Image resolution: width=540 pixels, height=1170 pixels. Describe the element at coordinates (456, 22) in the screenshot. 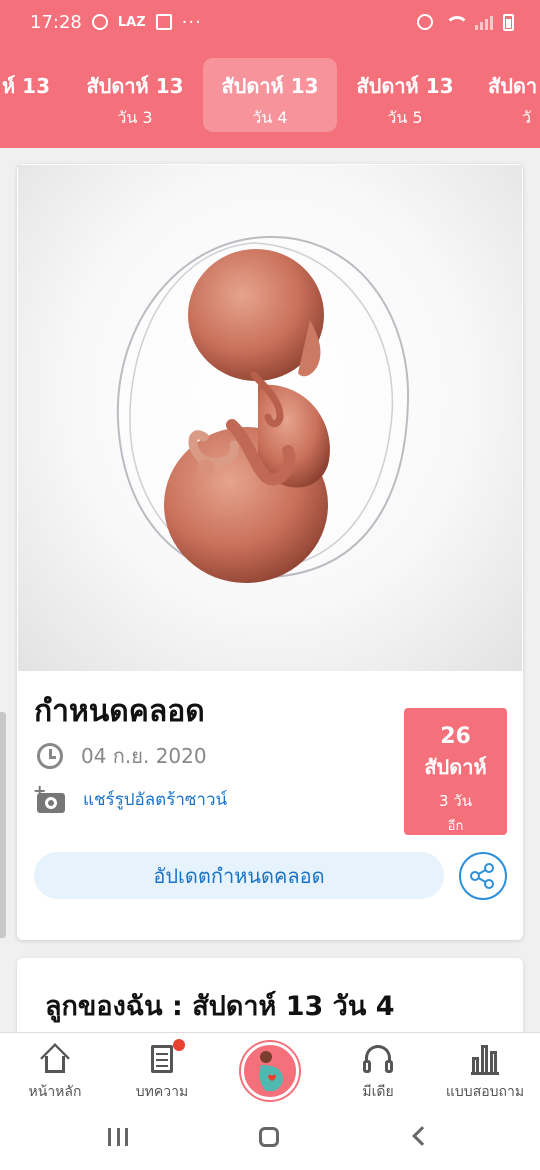

I see `wifi-icon` at that location.